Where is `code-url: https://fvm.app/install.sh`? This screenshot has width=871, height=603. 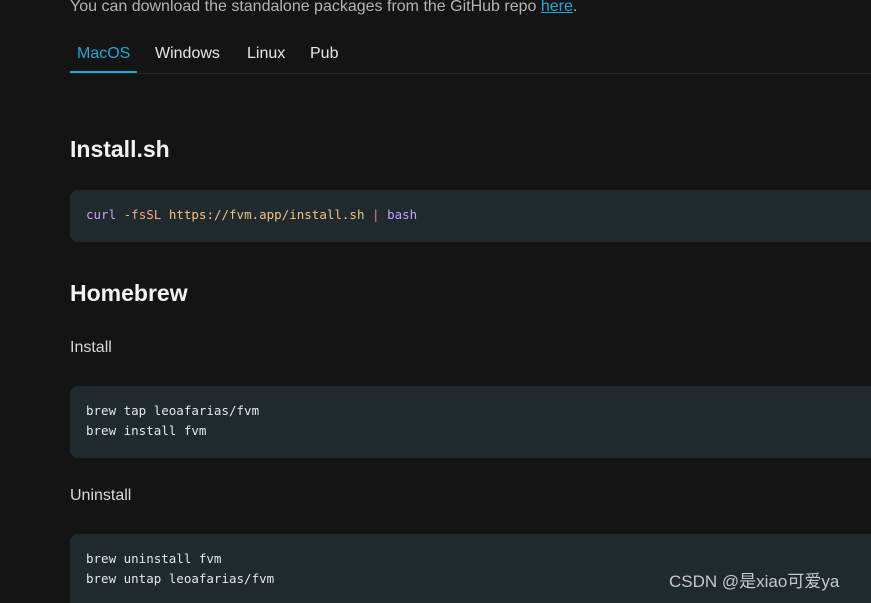 code-url: https://fvm.app/install.sh is located at coordinates (266, 214).